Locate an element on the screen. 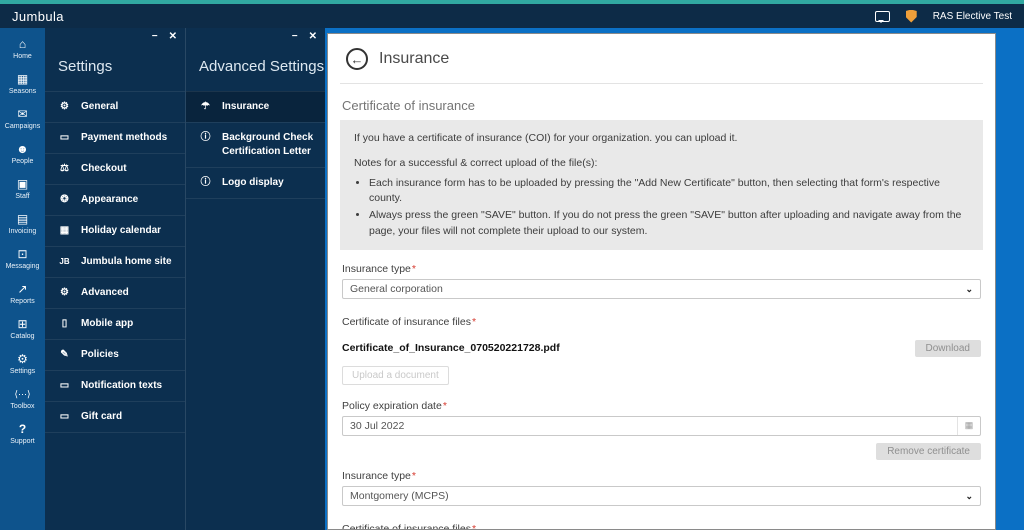  remove-certificate-button: Remove certificate is located at coordinates (928, 451).